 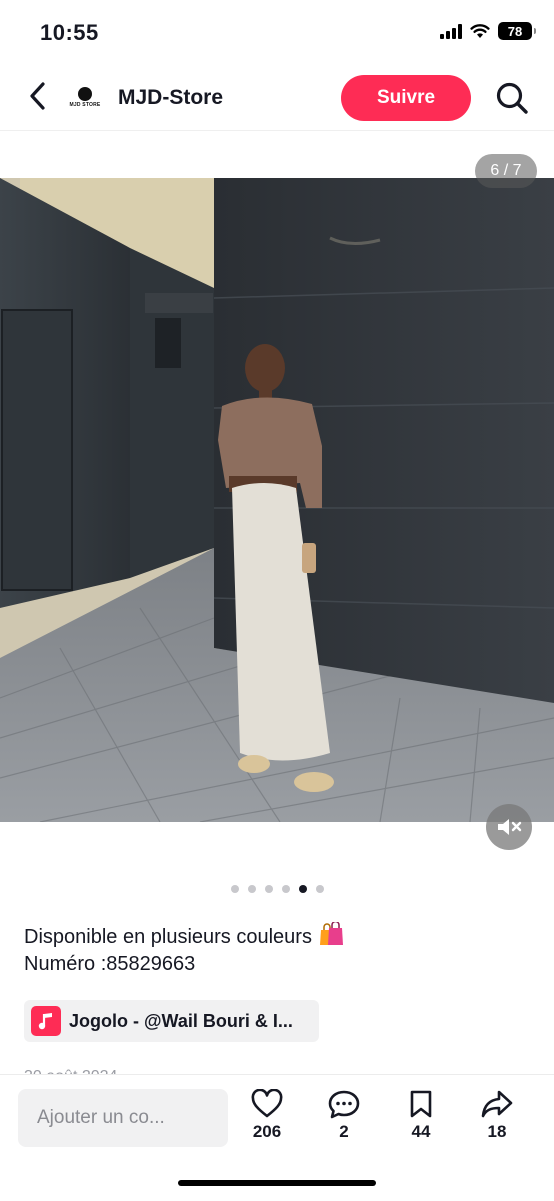 What do you see at coordinates (85, 93) in the screenshot?
I see `store-logo-mark` at bounding box center [85, 93].